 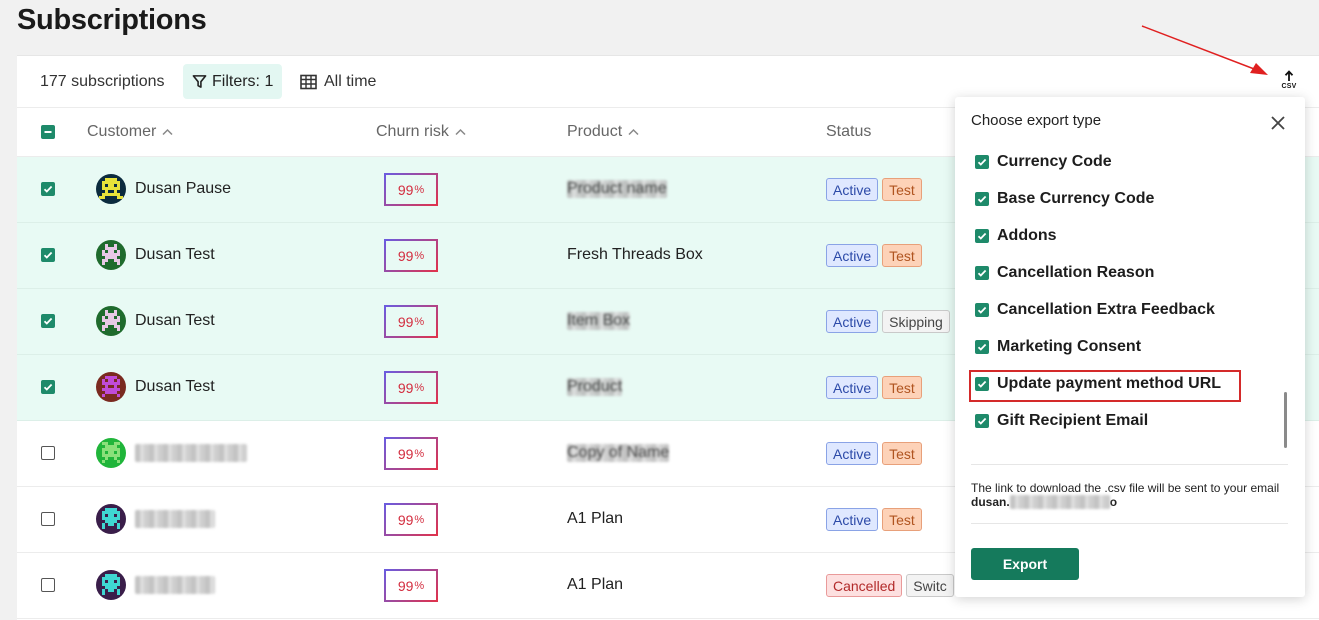 What do you see at coordinates (183, 189) in the screenshot?
I see `customer-name: Dusan Pause` at bounding box center [183, 189].